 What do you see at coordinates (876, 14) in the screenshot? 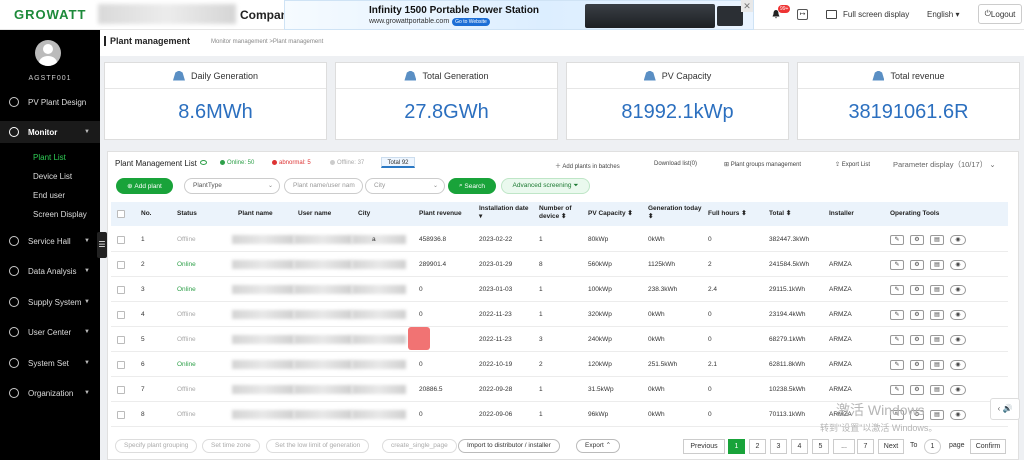
I see `fullscreen-button: Full screen display` at bounding box center [876, 14].